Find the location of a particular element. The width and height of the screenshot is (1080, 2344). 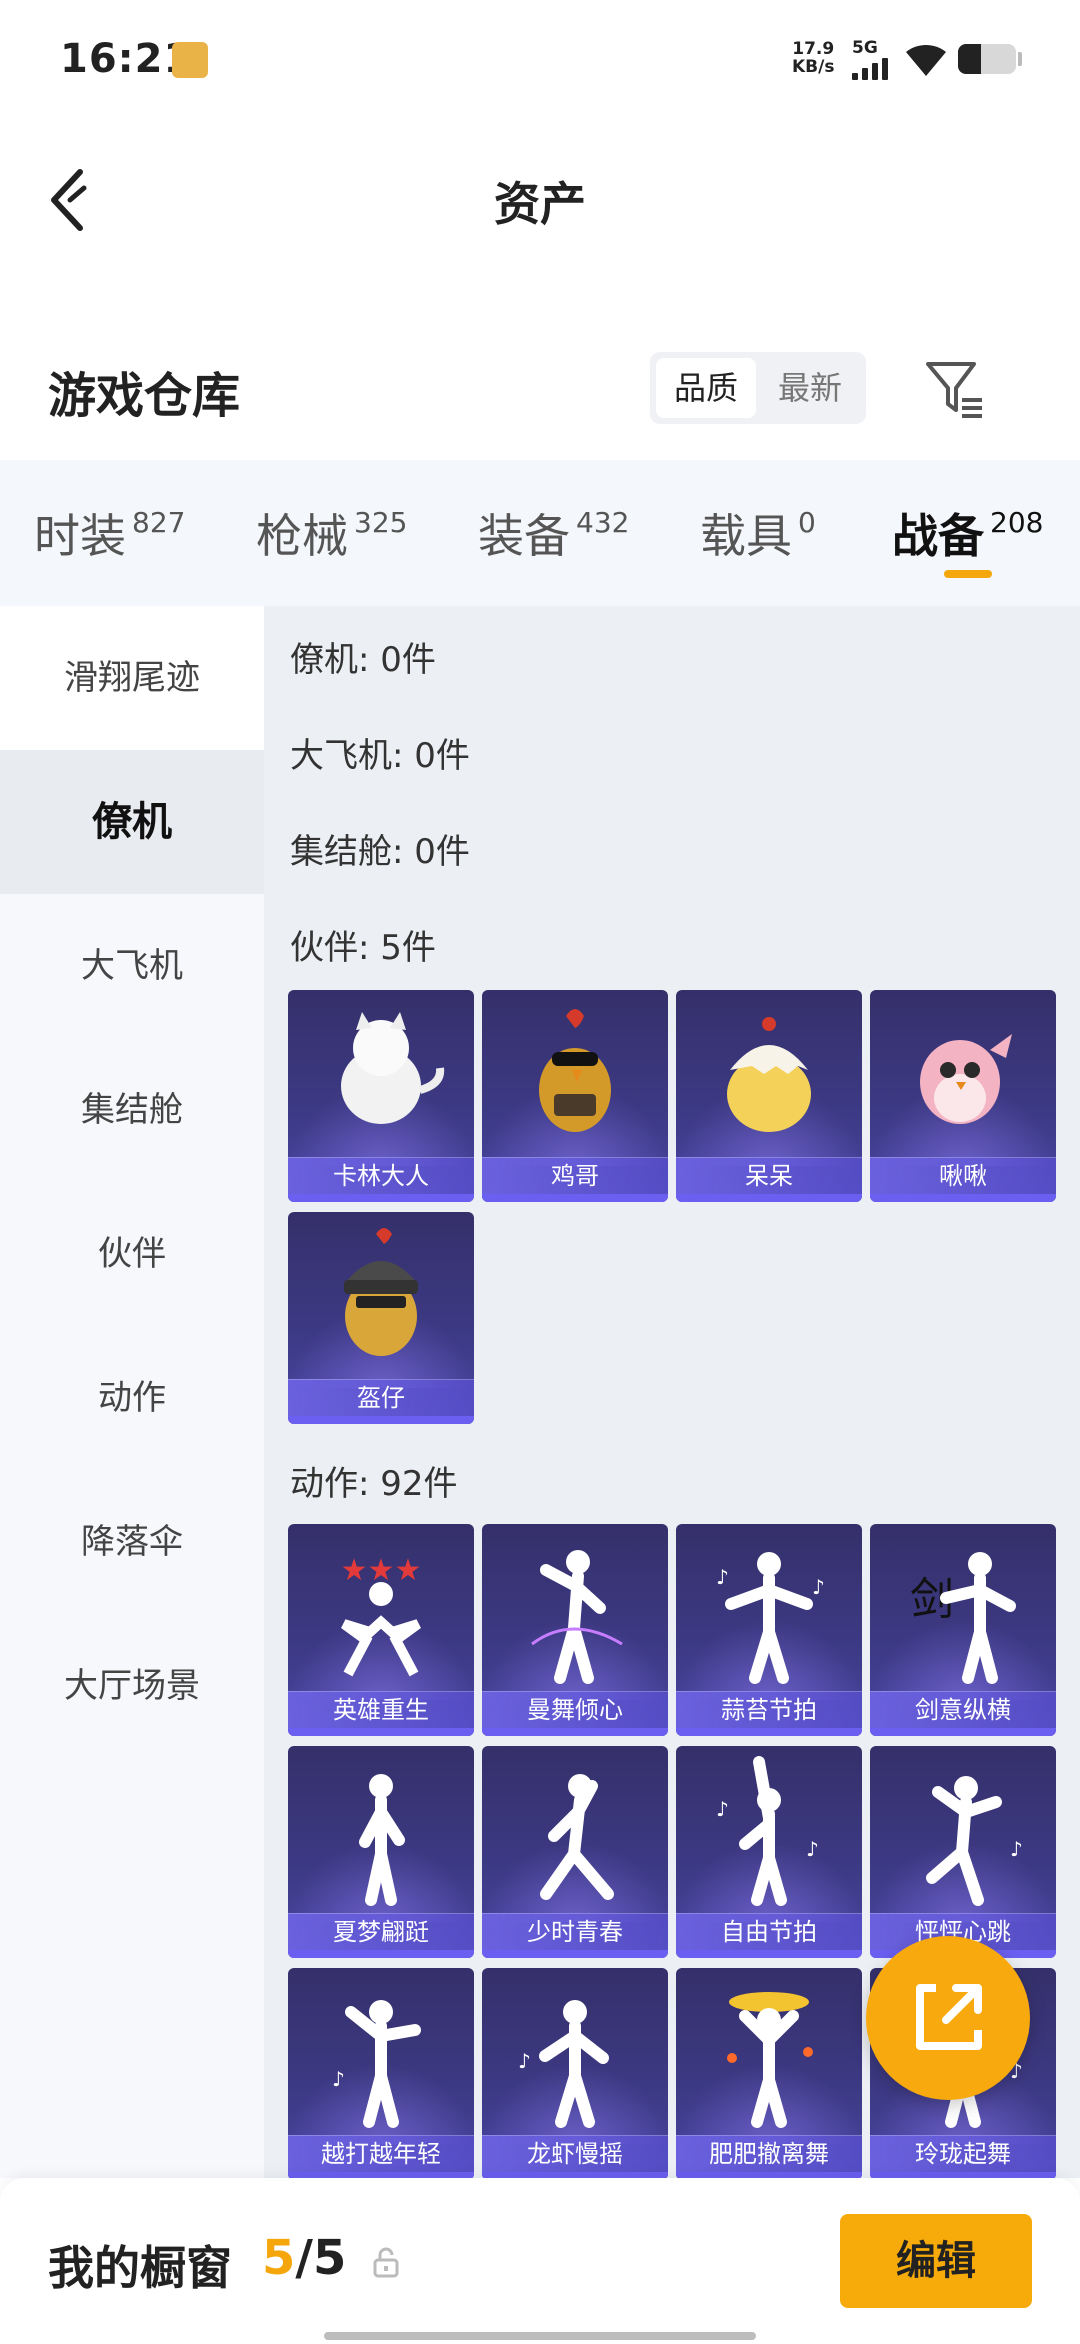

partner-card: 呆呆 is located at coordinates (769, 1096).